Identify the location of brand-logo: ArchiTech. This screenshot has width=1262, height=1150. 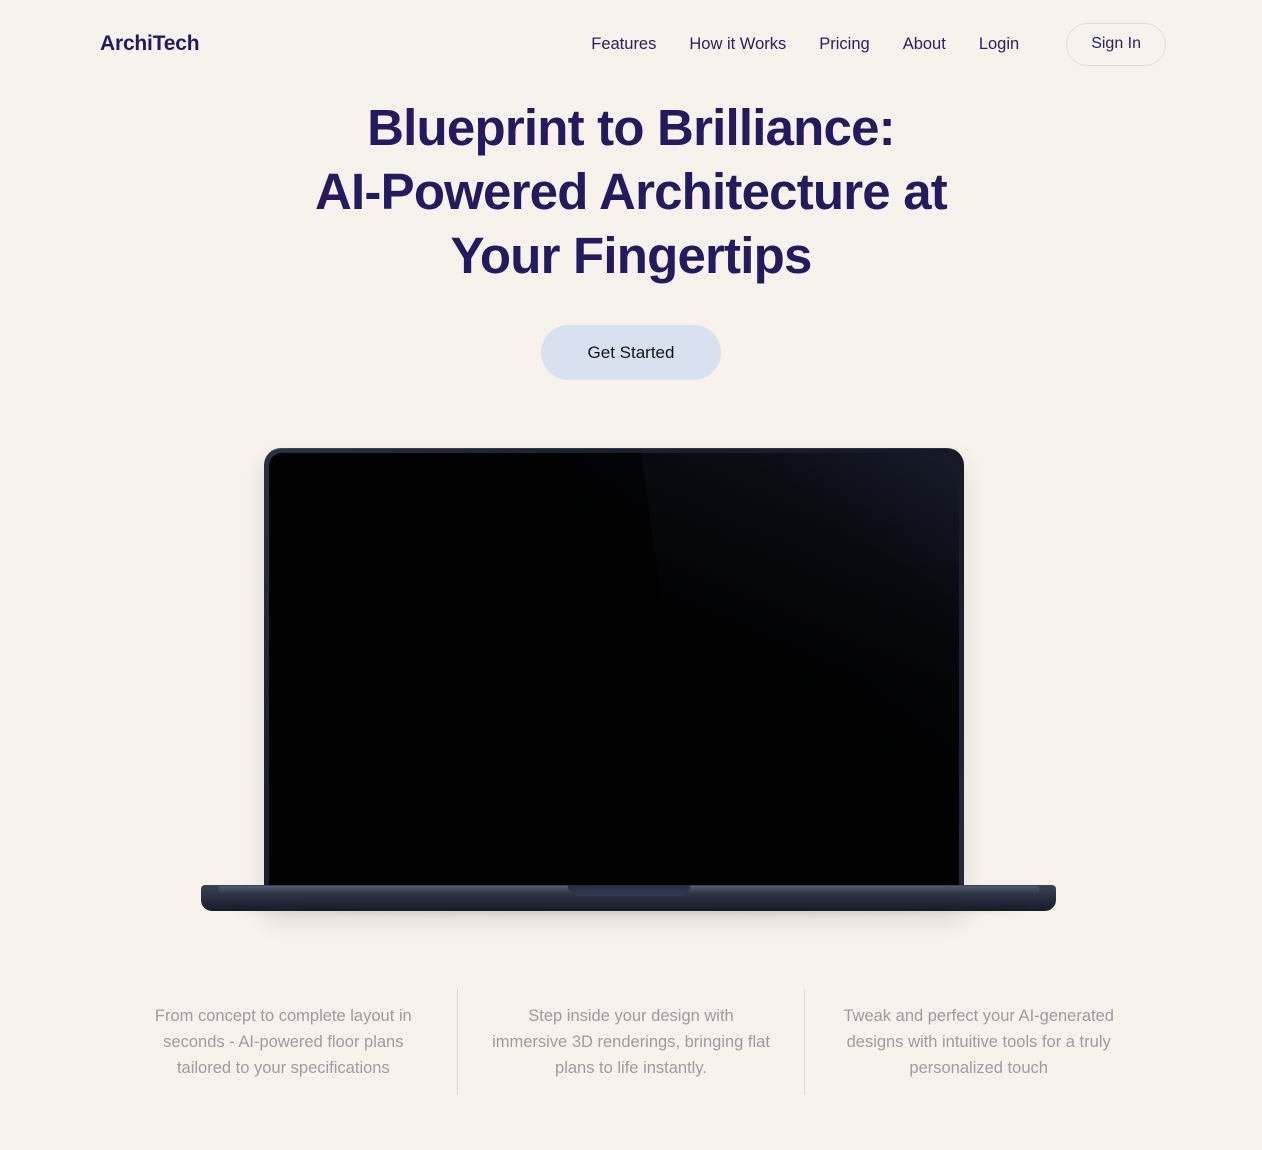
(150, 44).